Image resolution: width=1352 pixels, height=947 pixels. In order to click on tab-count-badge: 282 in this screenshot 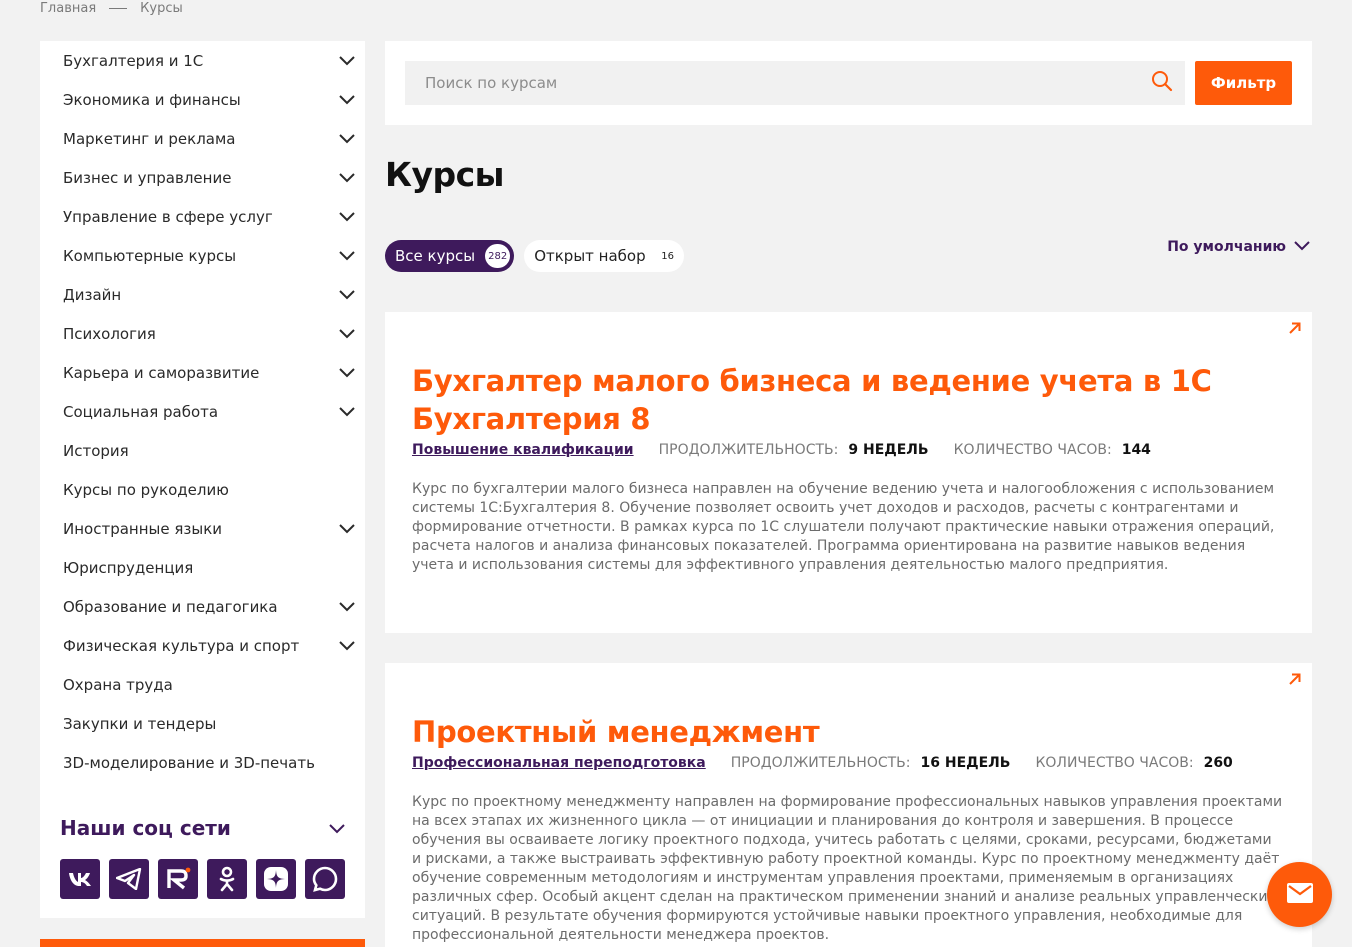, I will do `click(498, 256)`.